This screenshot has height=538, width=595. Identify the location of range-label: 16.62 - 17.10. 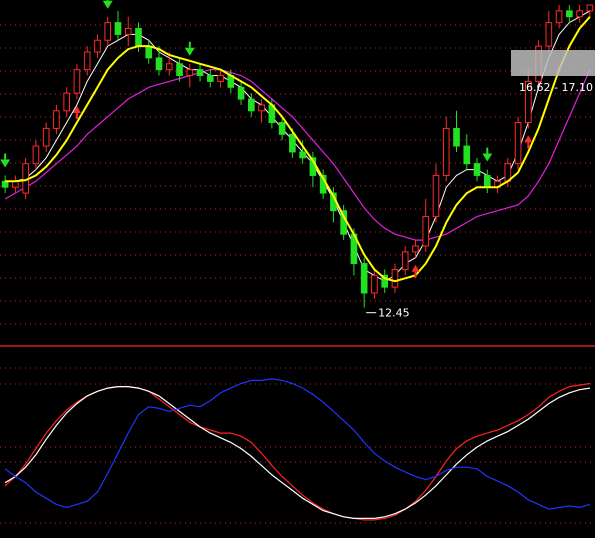
(556, 87).